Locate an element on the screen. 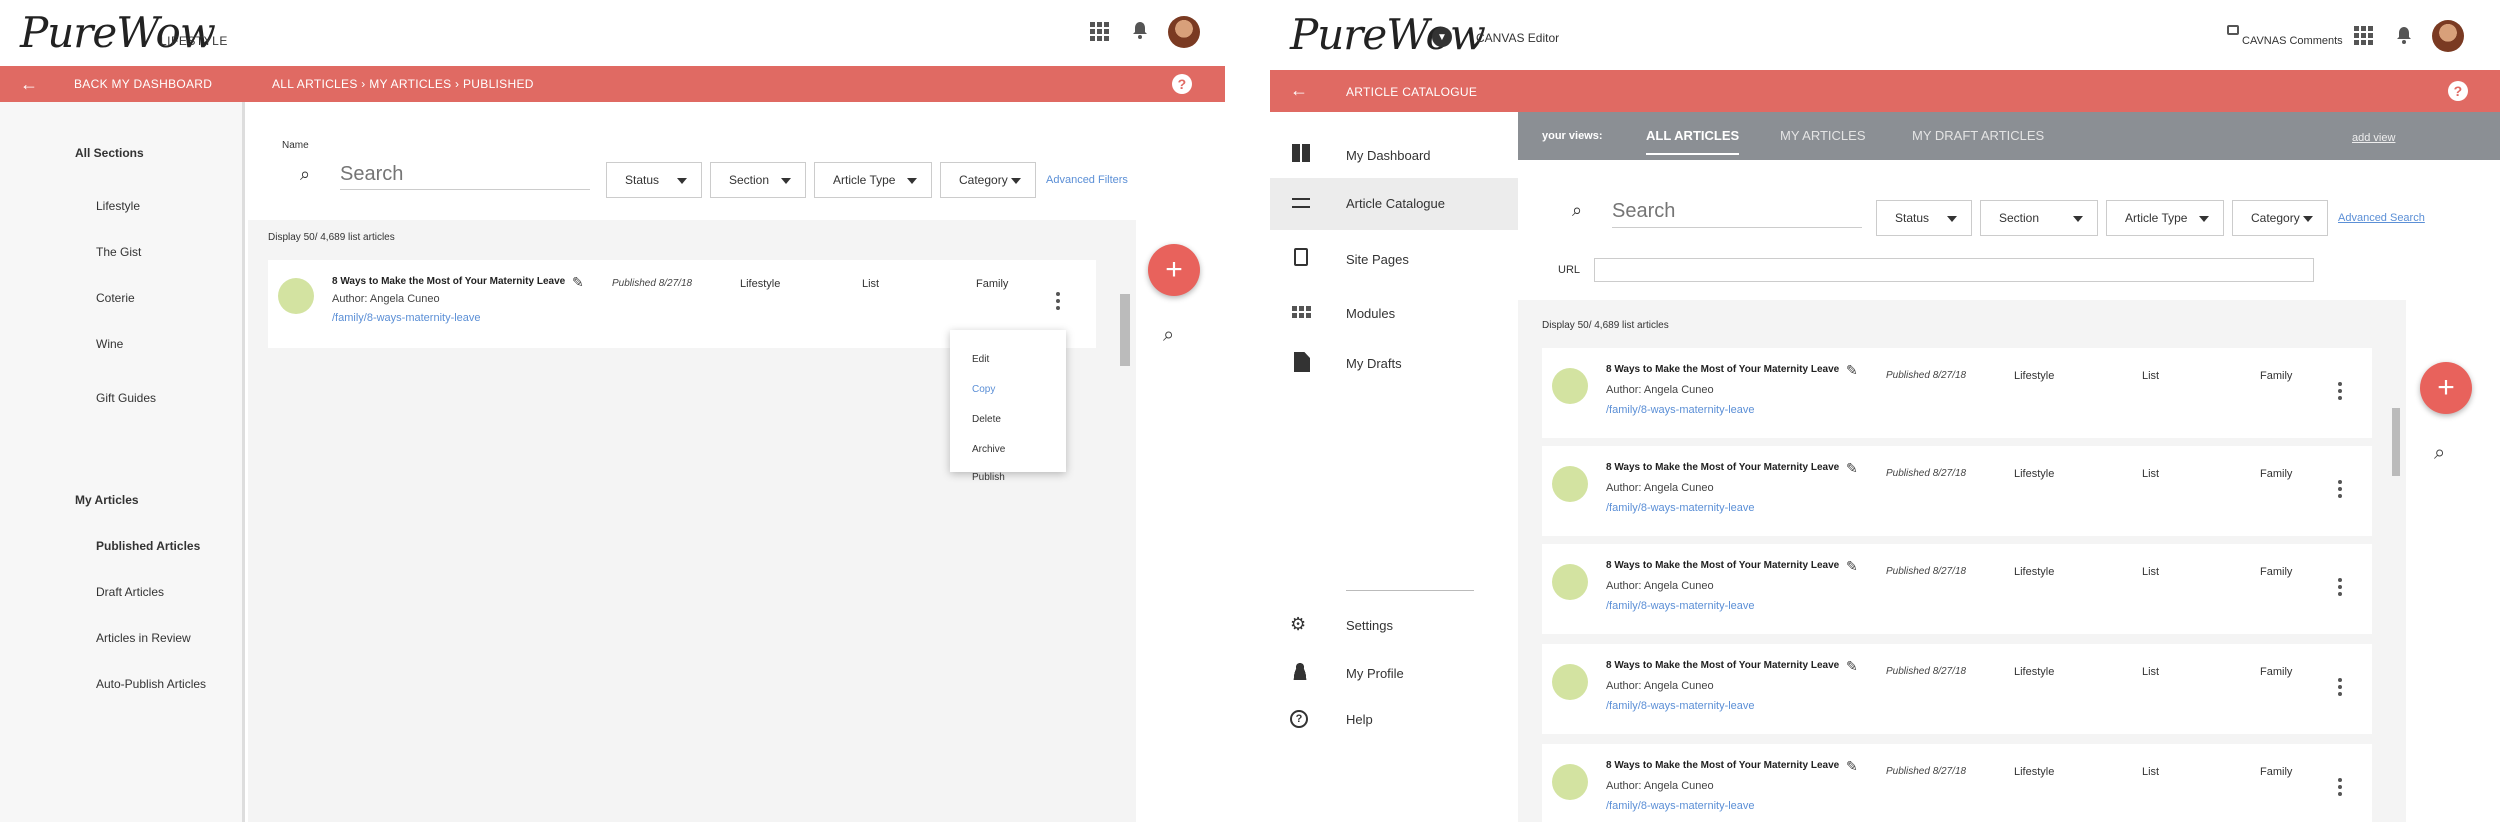  sidebar-item-help: Help is located at coordinates (1359, 719).